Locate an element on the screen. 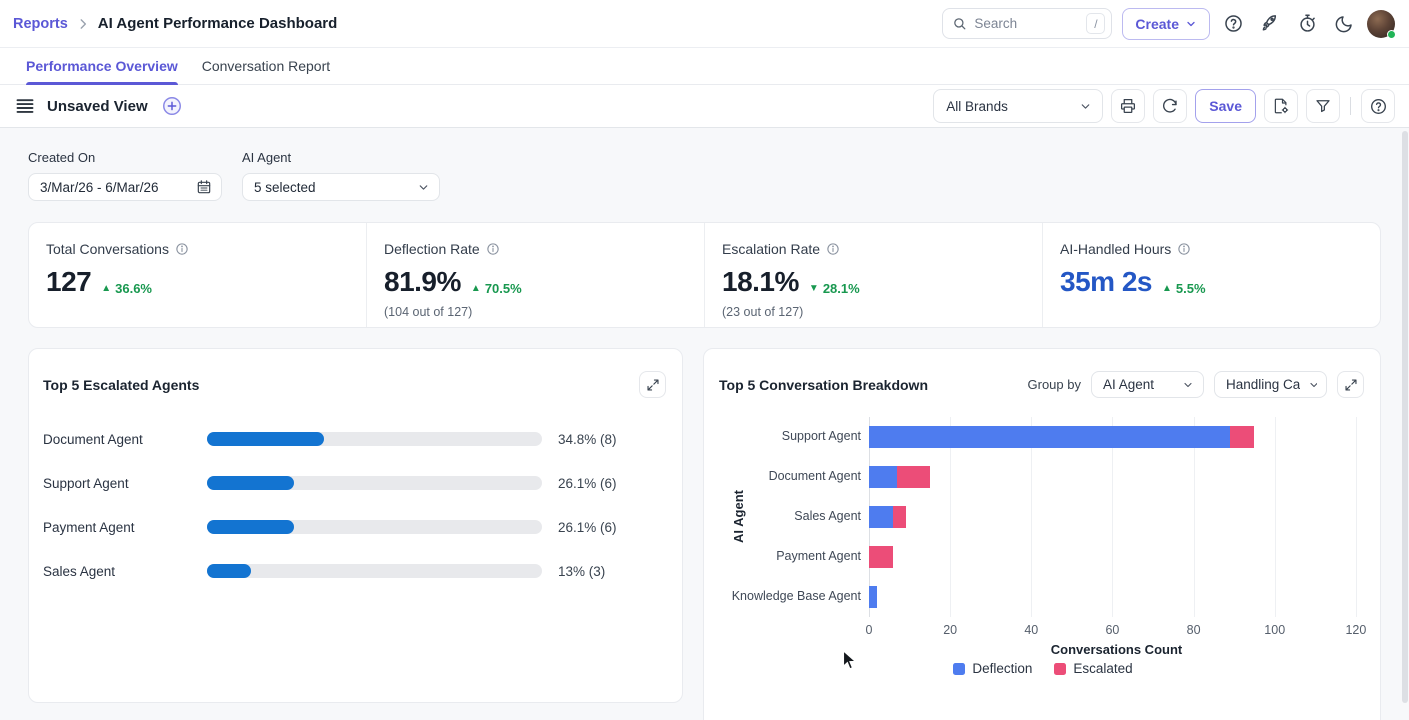 The image size is (1409, 720). kpi-value: 81.9% is located at coordinates (422, 281).